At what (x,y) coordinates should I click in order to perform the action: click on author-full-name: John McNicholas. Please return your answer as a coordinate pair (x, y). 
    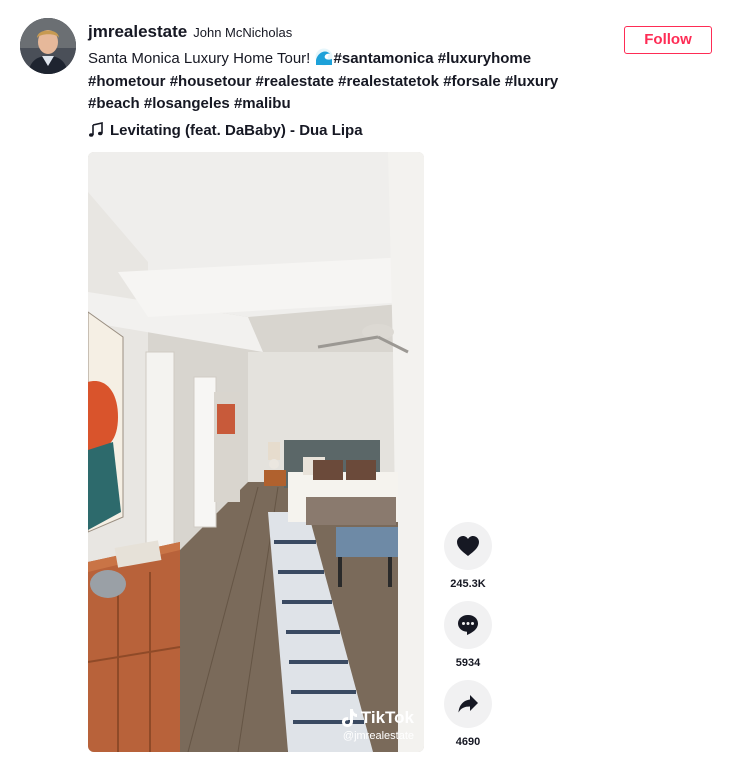
    Looking at the image, I should click on (242, 32).